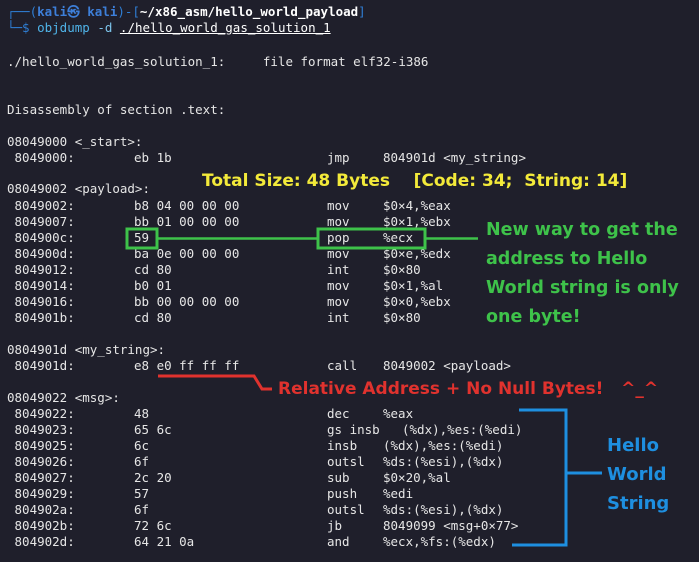 The height and width of the screenshot is (562, 699). I want to click on green-box-instruction, so click(371, 238).